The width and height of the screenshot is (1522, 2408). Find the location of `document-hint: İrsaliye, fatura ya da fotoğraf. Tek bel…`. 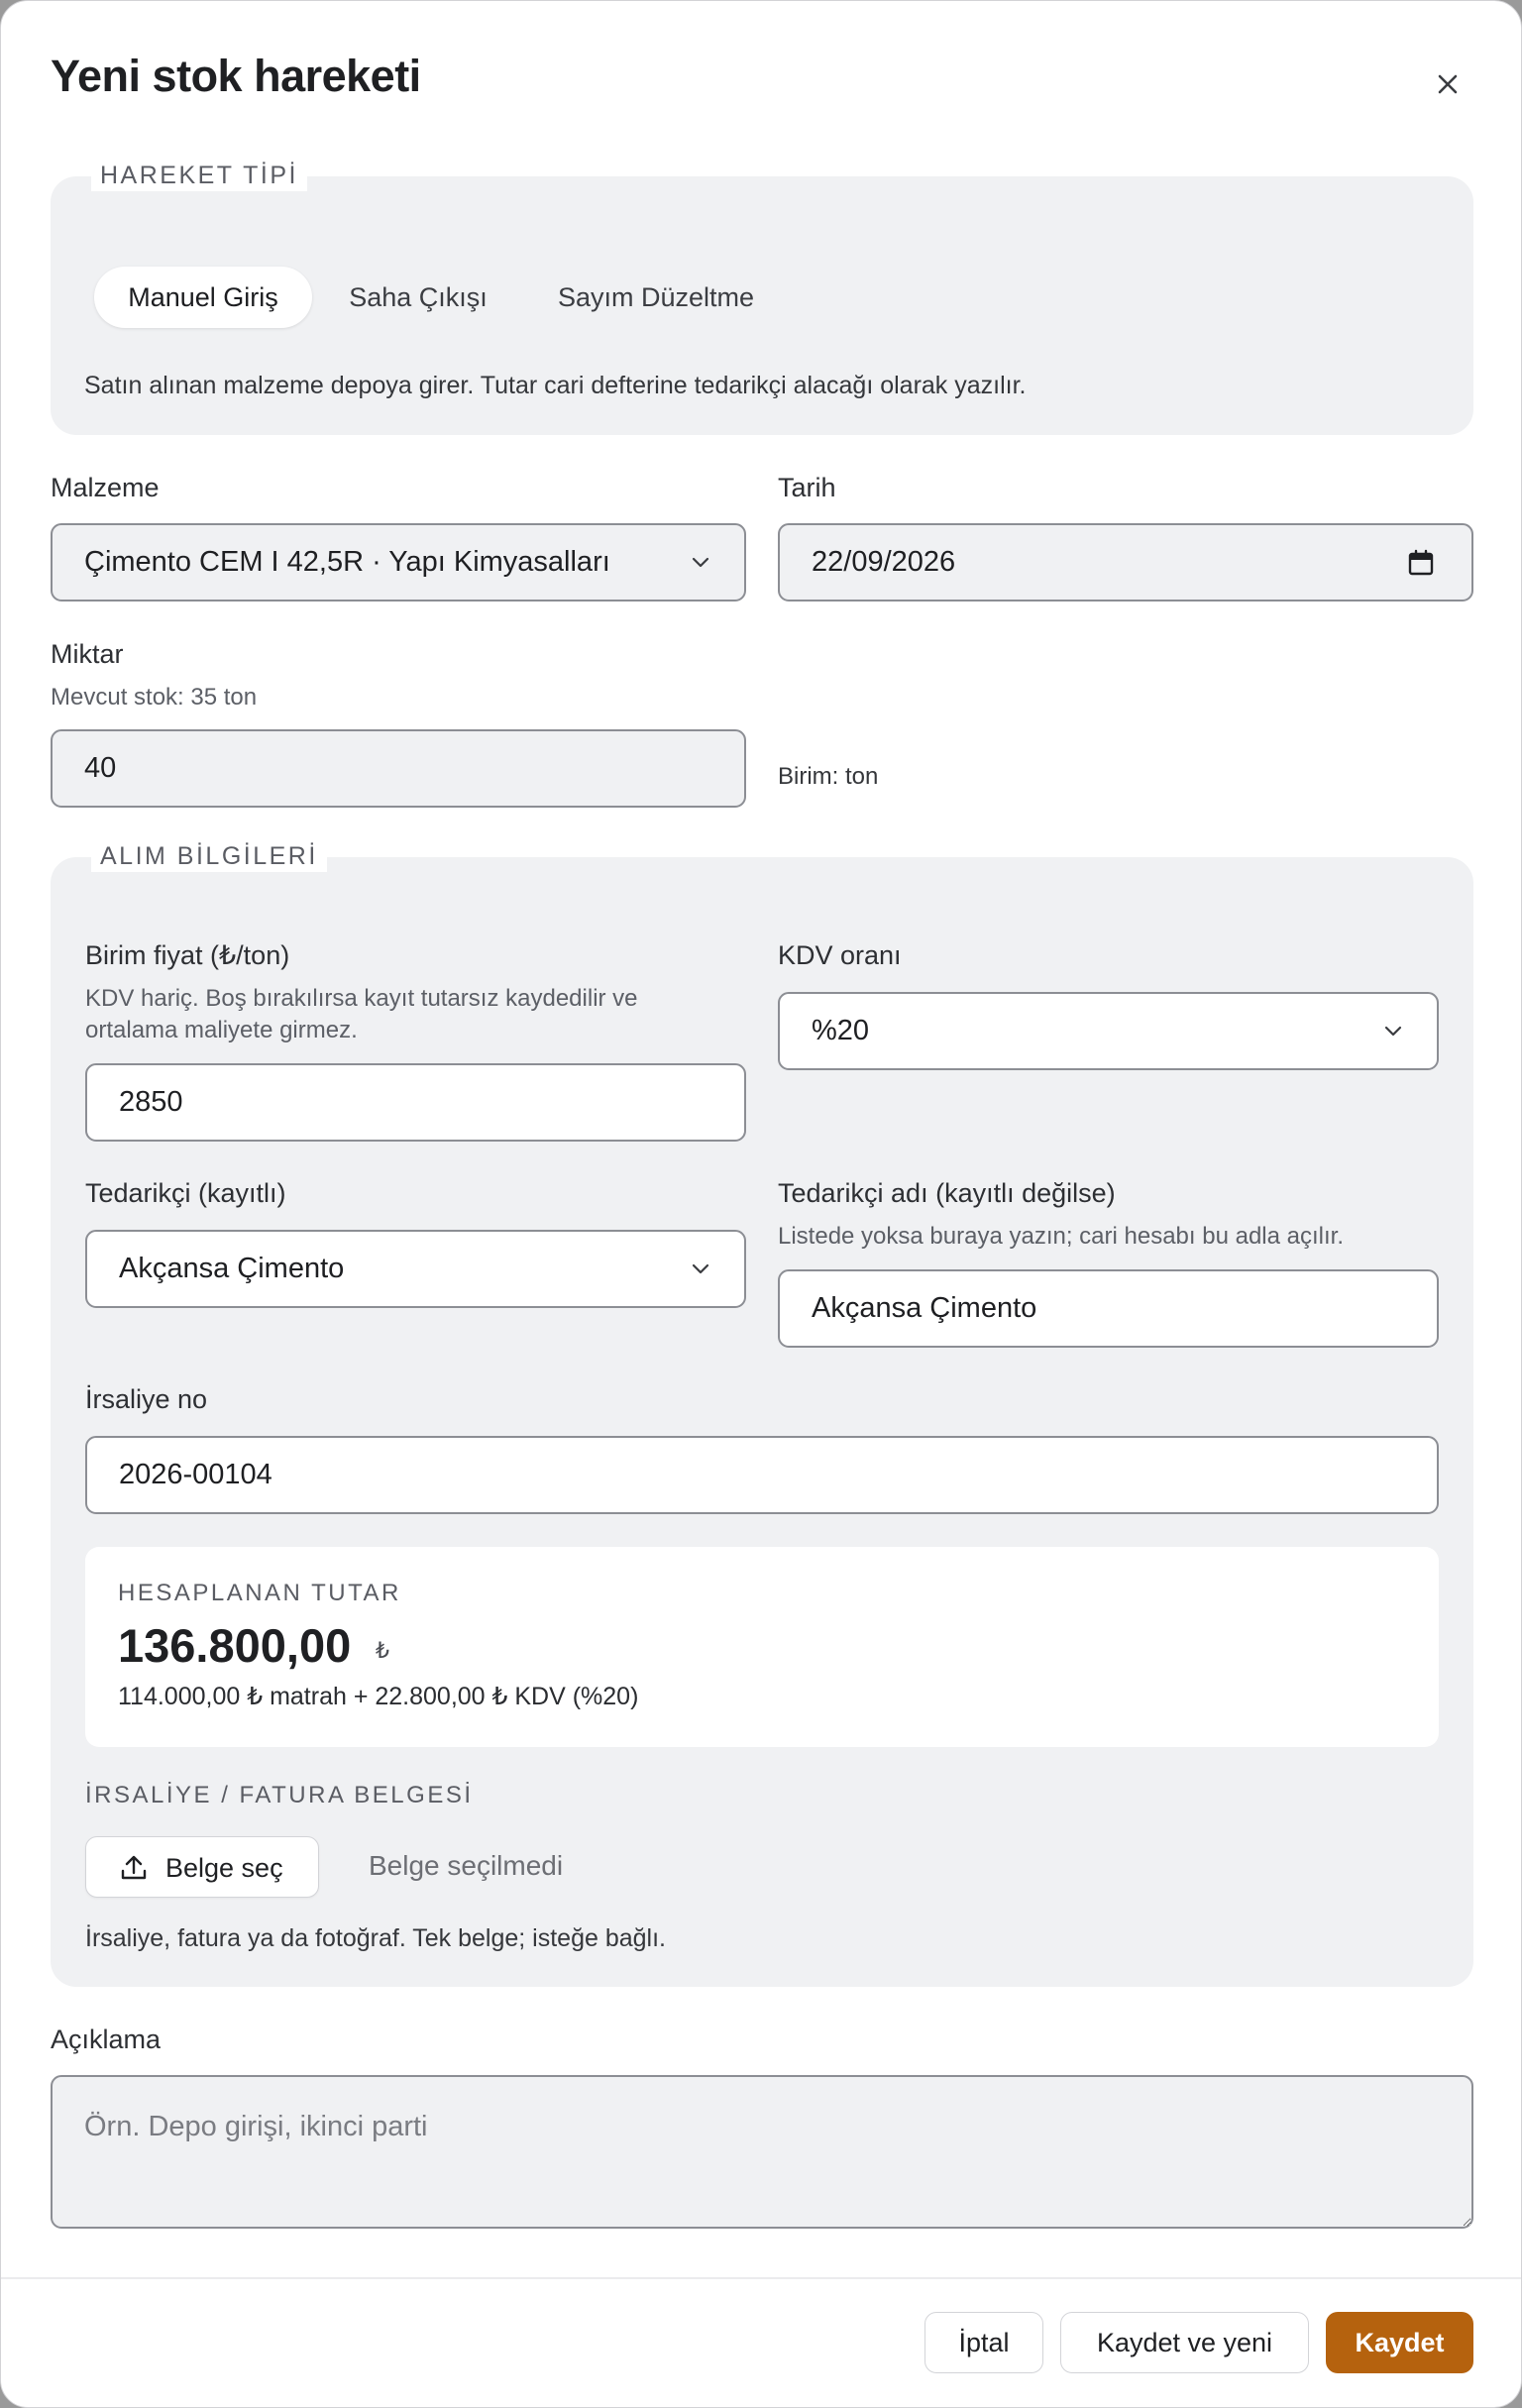

document-hint: İrsaliye, fatura ya da fotoğraf. Tek bel… is located at coordinates (375, 1938).